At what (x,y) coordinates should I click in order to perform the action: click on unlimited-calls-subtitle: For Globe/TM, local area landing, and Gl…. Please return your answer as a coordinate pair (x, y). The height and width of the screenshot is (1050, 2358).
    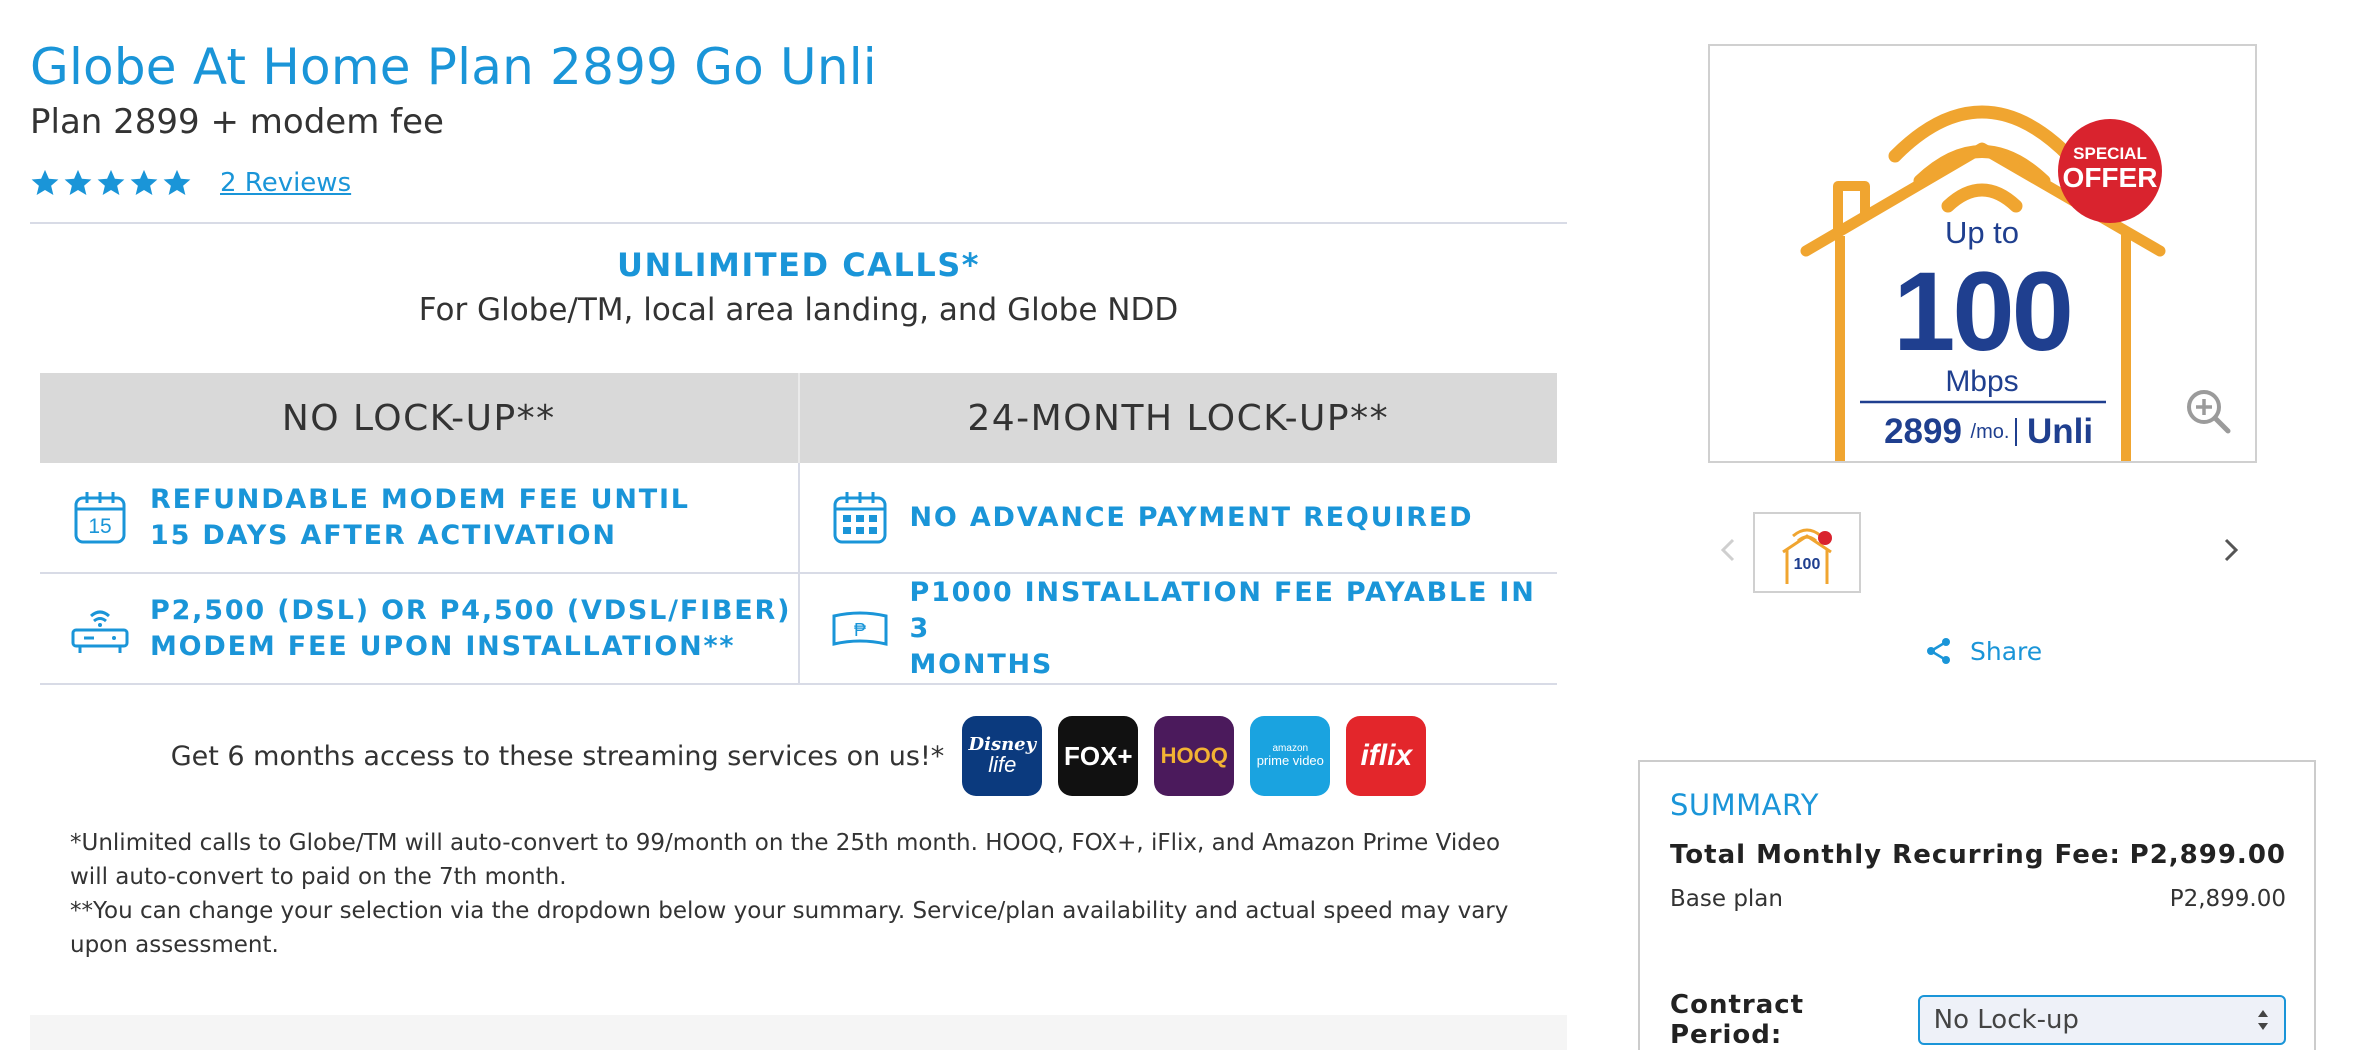
    Looking at the image, I should click on (798, 310).